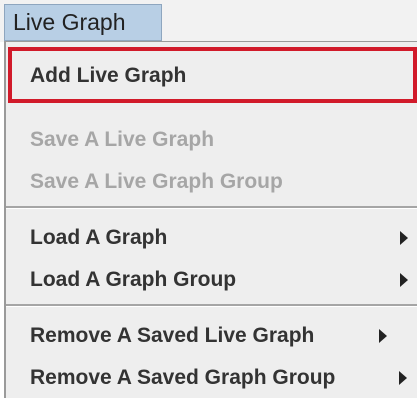 The width and height of the screenshot is (417, 398). I want to click on menu-item-save-live-graph: Save A Live Graph, so click(122, 139).